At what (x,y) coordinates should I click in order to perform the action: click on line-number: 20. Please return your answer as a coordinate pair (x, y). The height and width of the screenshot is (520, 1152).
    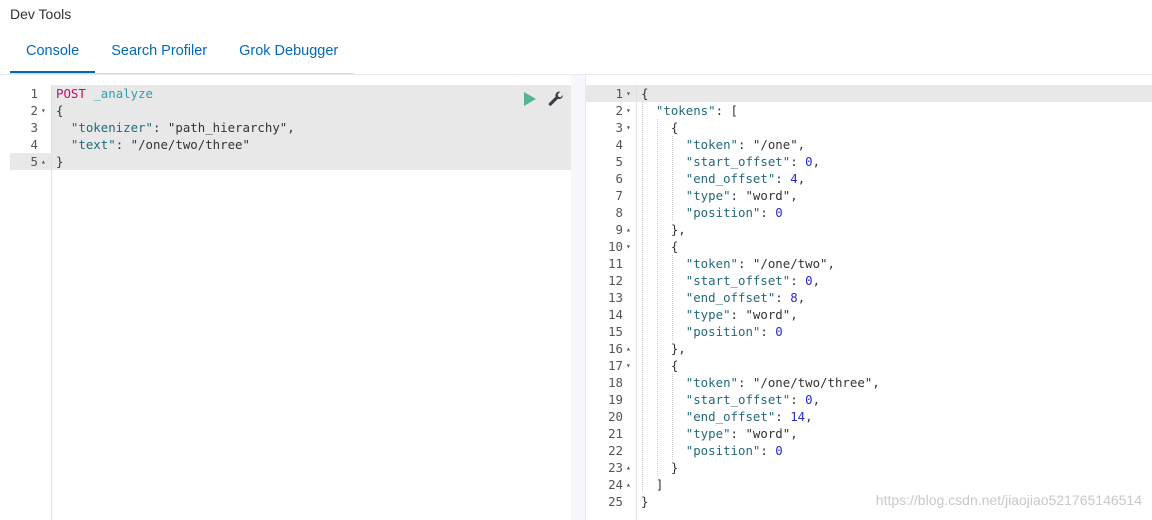
    Looking at the image, I should click on (615, 416).